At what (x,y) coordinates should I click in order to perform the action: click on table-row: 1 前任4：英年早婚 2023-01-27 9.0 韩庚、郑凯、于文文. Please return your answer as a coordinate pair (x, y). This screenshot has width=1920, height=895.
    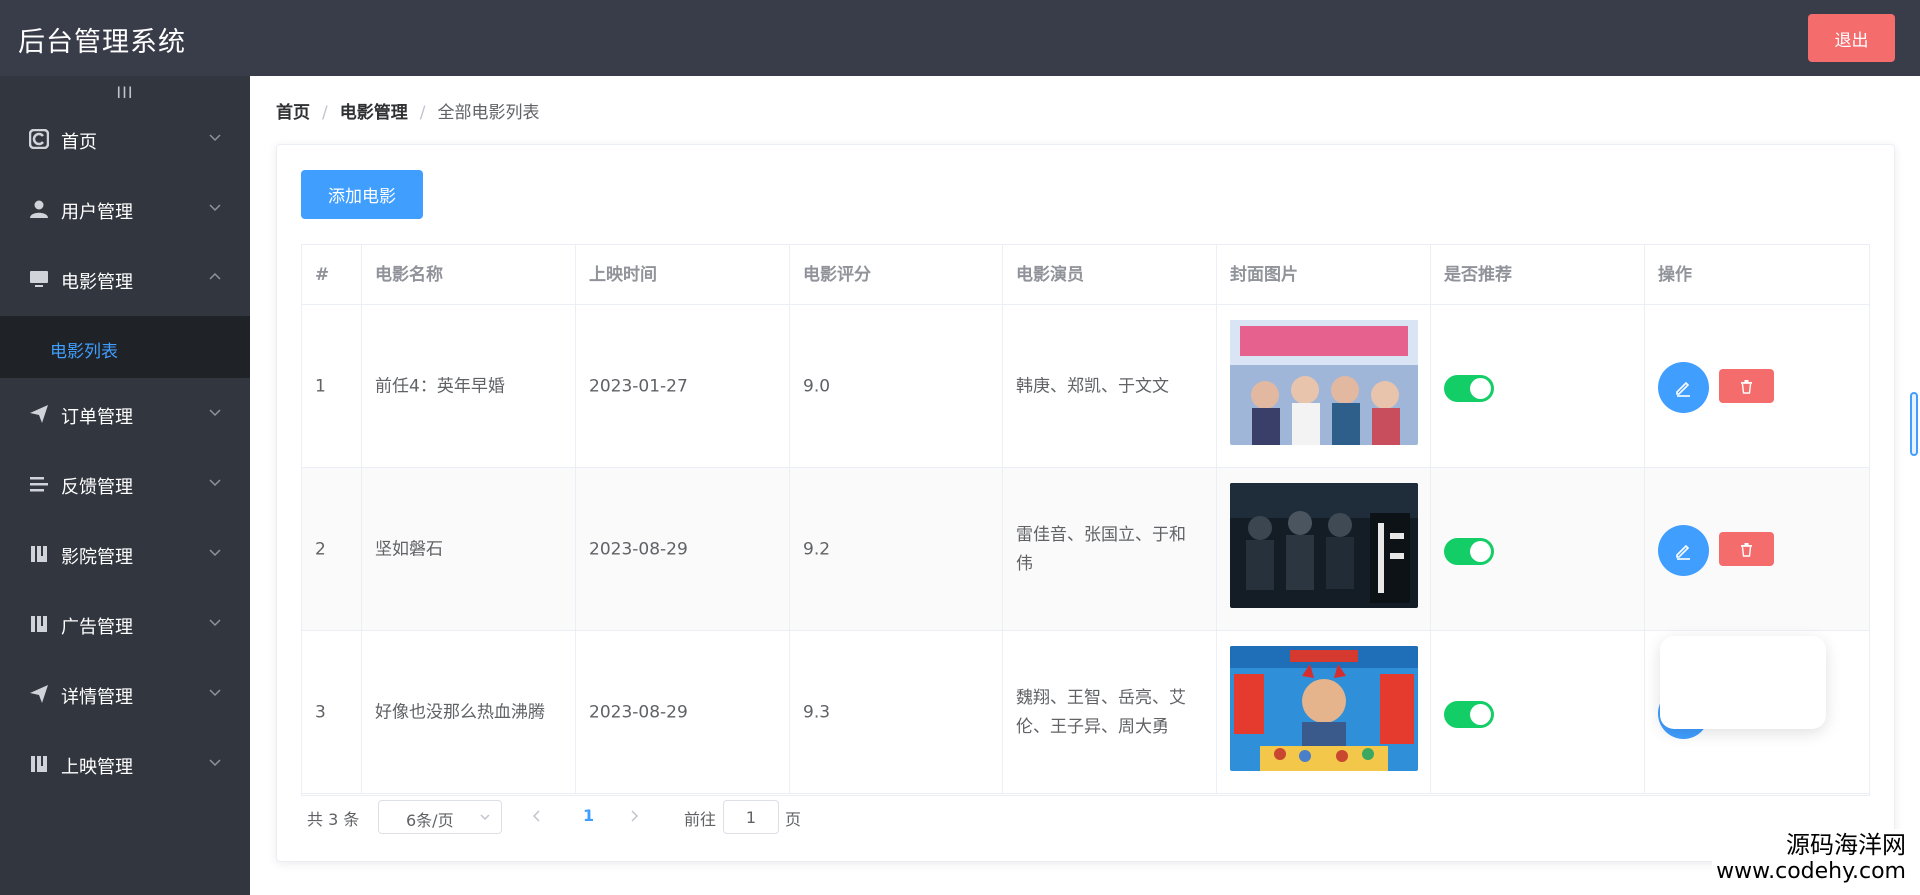
    Looking at the image, I should click on (1085, 386).